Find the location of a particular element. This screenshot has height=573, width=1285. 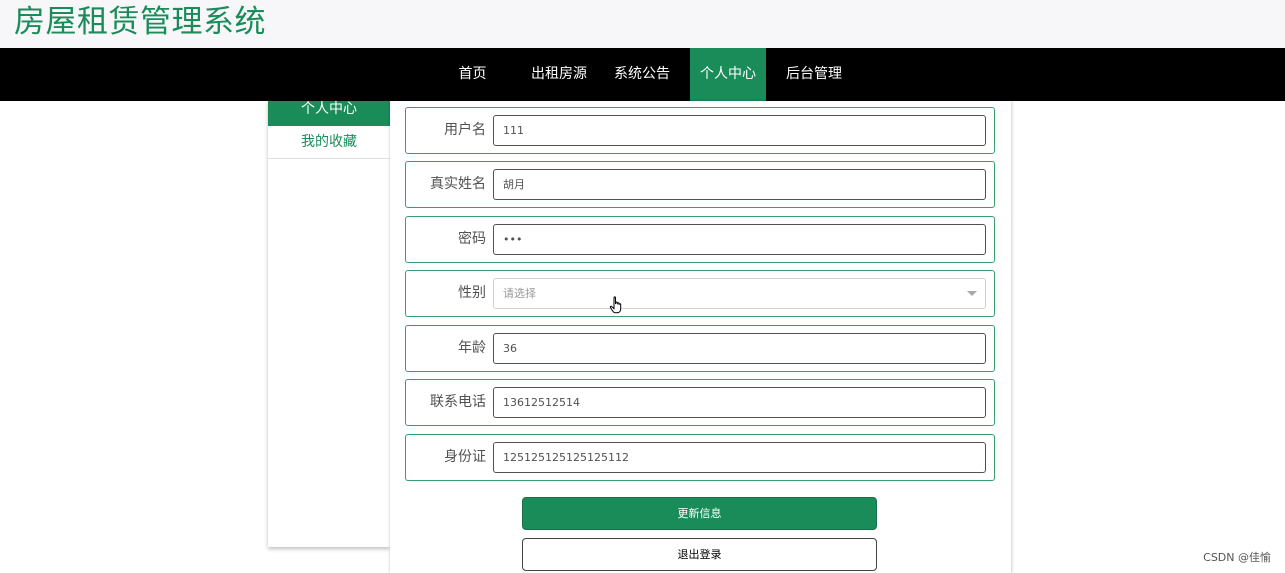

form-row-age: 年龄 36 is located at coordinates (700, 348).